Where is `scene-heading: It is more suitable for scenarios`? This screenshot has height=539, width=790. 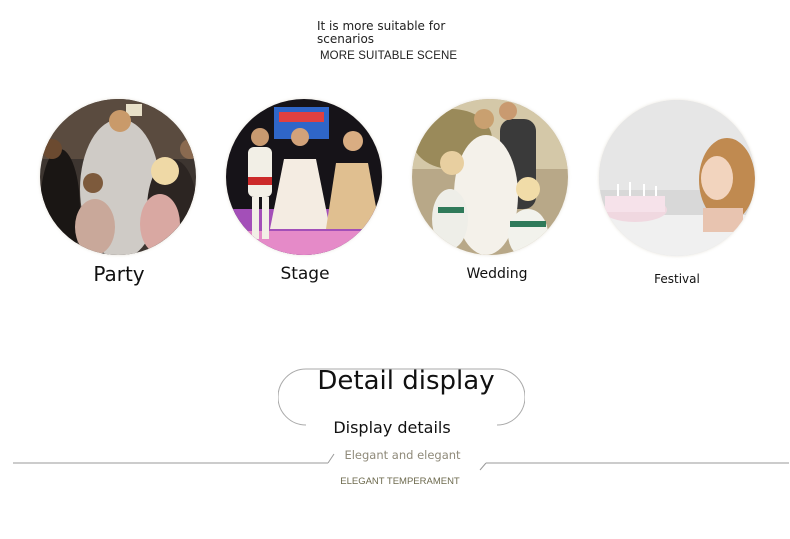
scene-heading: It is more suitable for scenarios is located at coordinates (381, 32).